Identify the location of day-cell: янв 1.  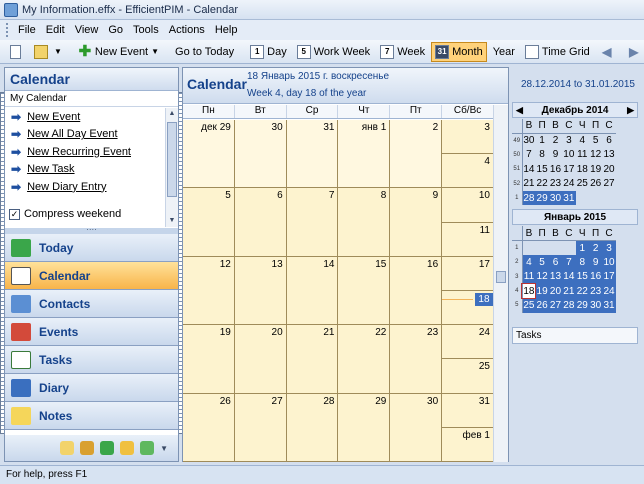
(364, 154).